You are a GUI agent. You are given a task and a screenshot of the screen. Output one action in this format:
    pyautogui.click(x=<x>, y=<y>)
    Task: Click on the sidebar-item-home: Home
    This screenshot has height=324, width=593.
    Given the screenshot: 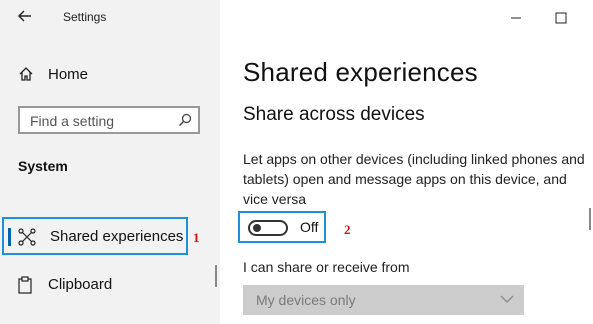 What is the action you would take?
    pyautogui.click(x=53, y=74)
    